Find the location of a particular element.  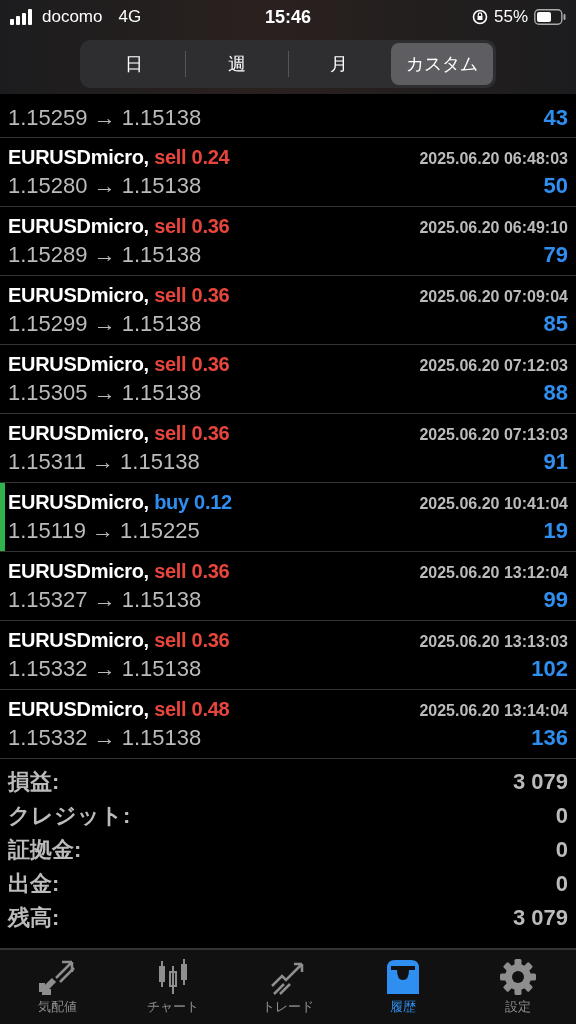

deal-row: EURUSDmicro, buy 0.12 2025.06.20 10:41:04 1.15119 → 1.15225 19 is located at coordinates (288, 517).